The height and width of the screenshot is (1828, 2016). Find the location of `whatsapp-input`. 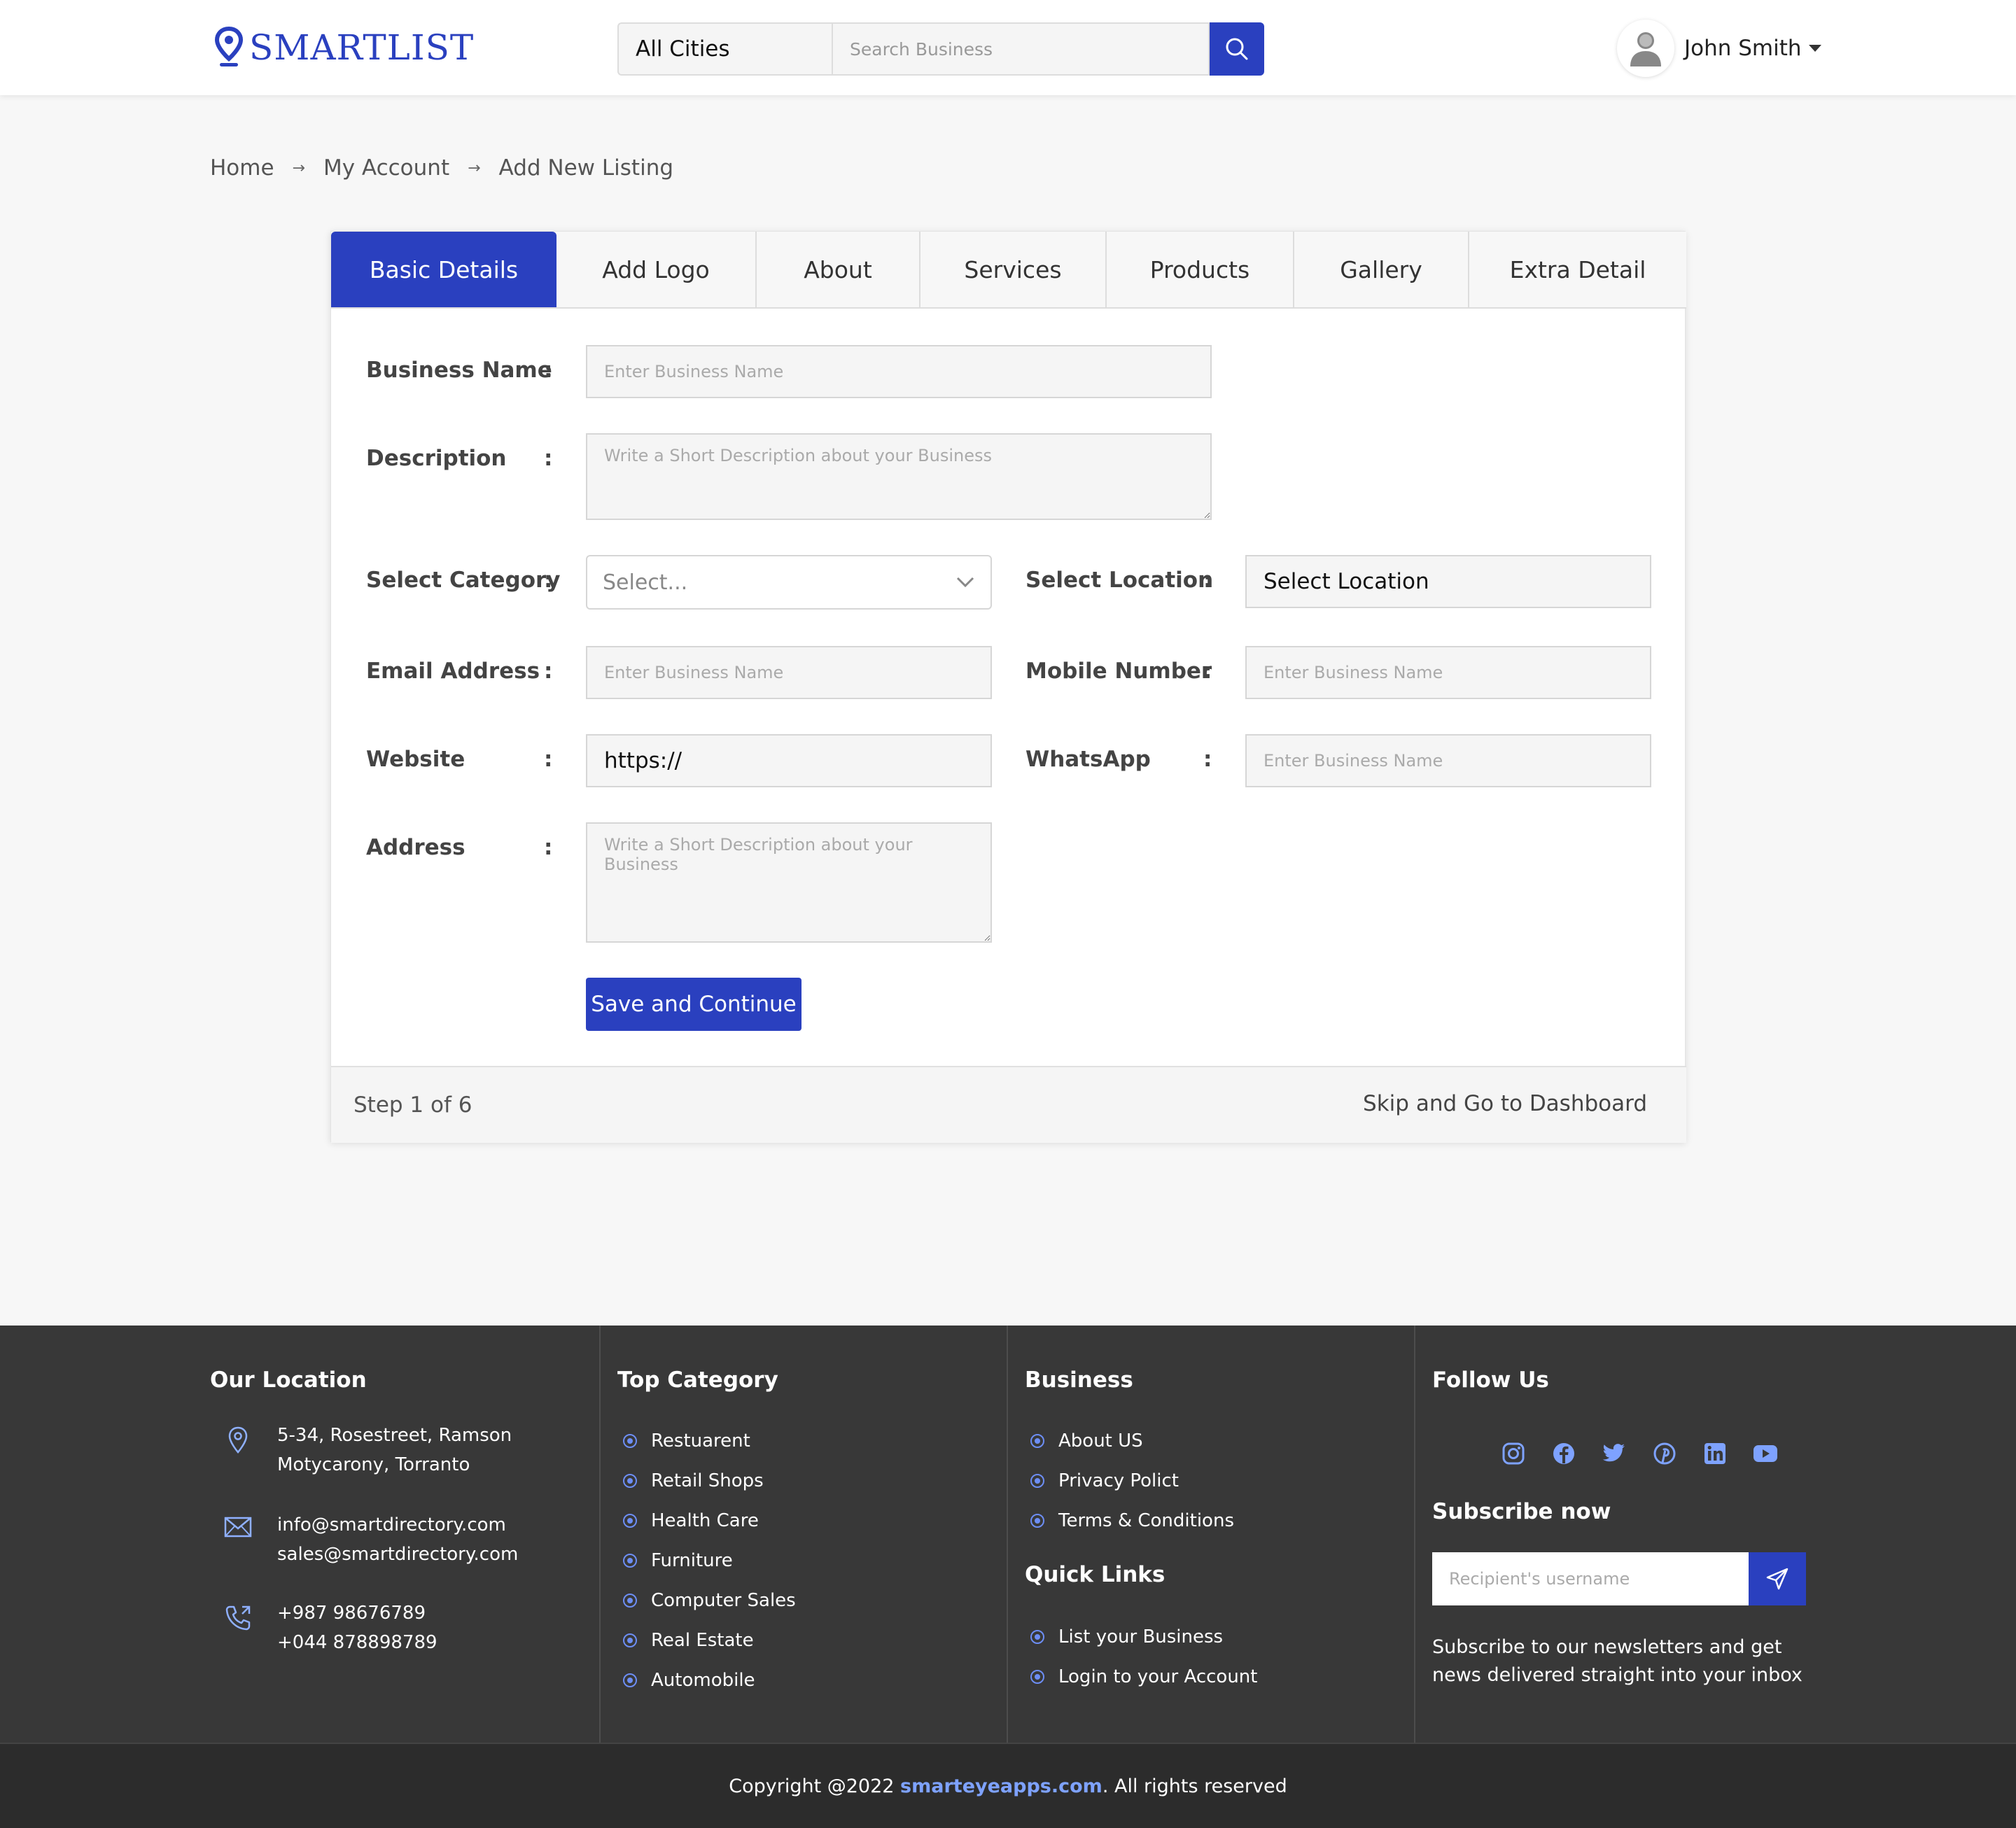

whatsapp-input is located at coordinates (1448, 760).